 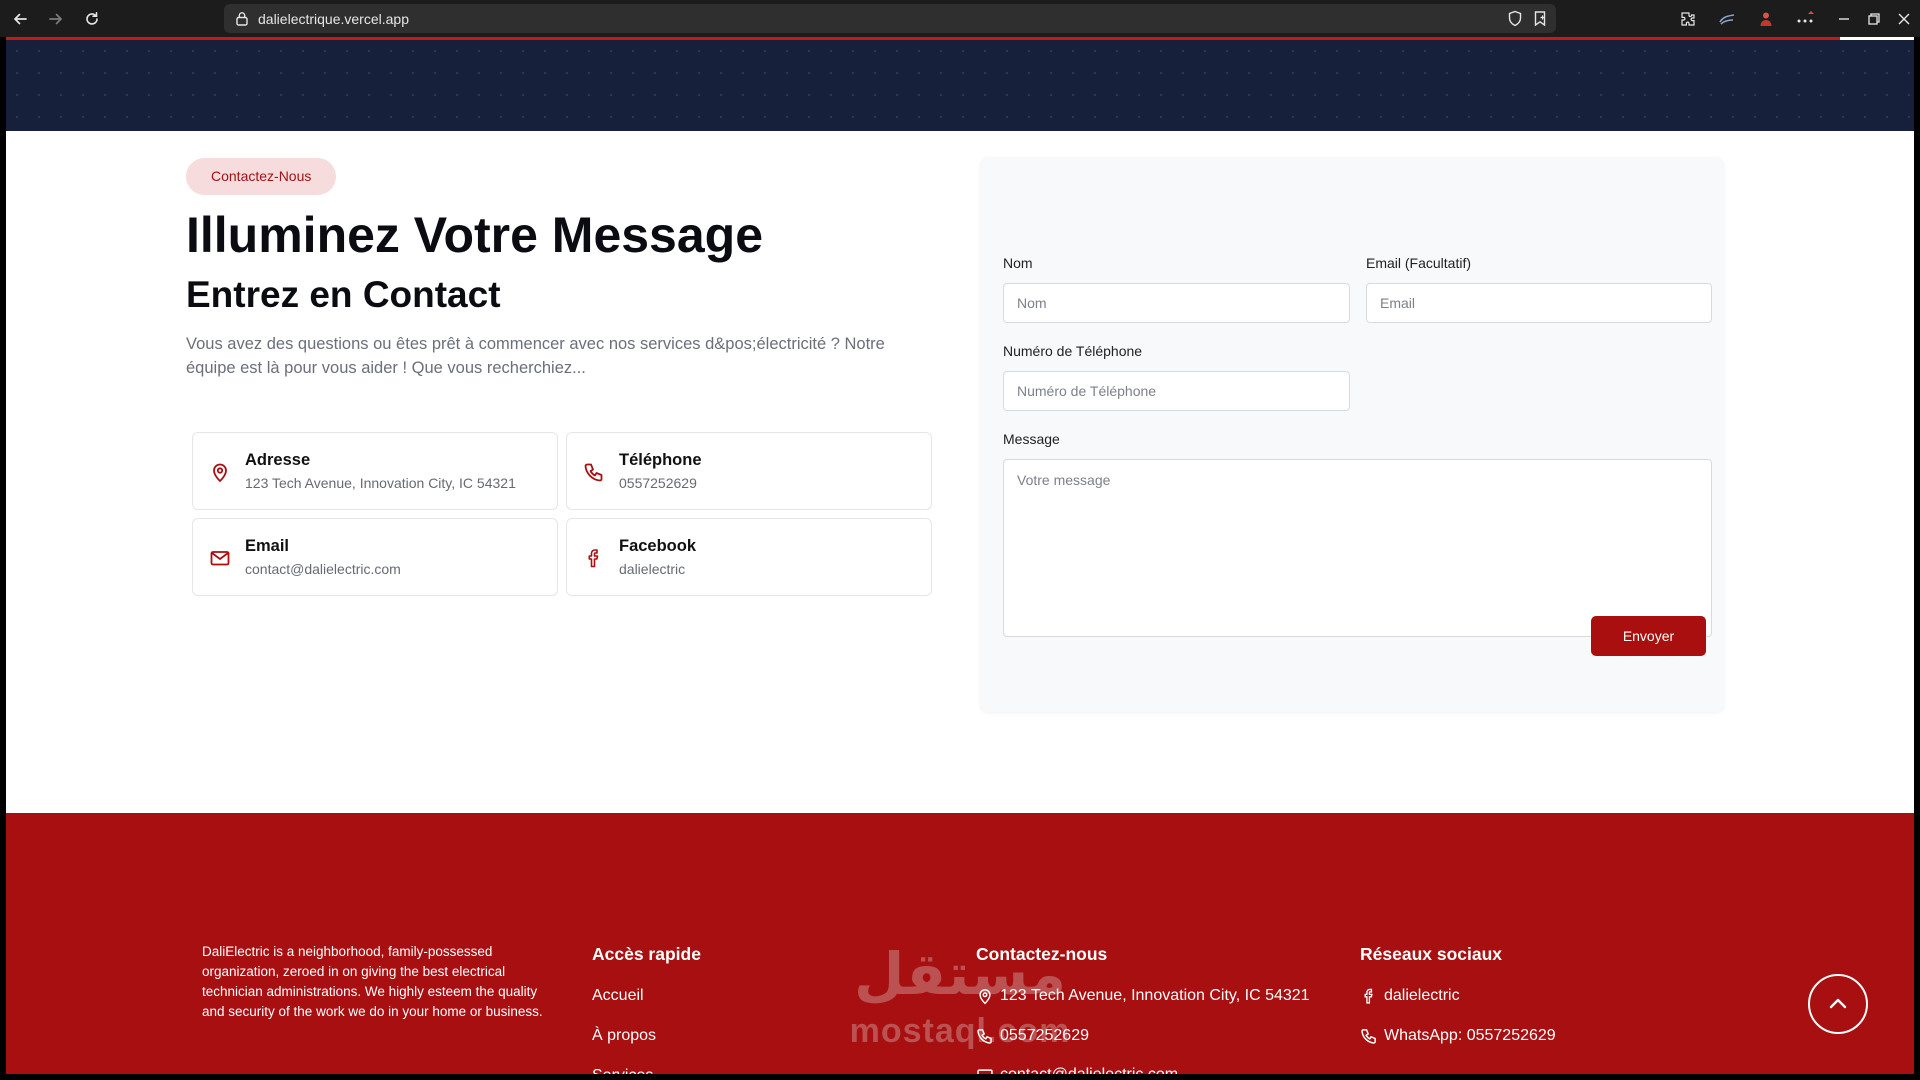 I want to click on more-icon, so click(x=1805, y=19).